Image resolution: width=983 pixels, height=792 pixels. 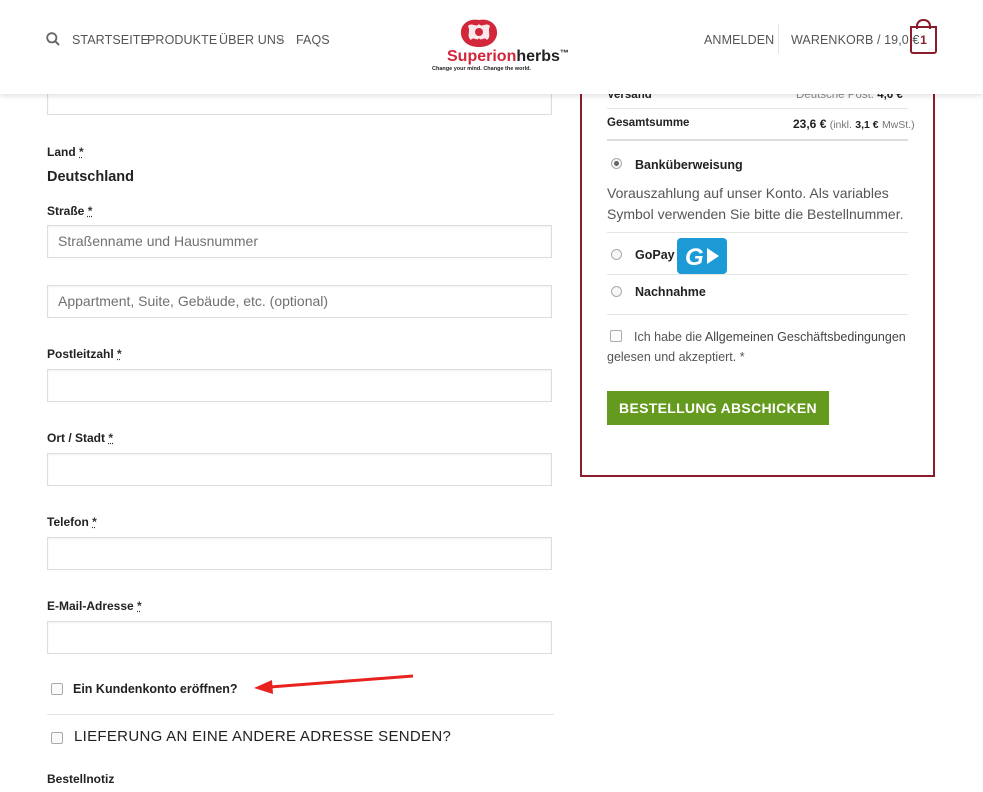 What do you see at coordinates (718, 408) in the screenshot?
I see `place-order-button: BESTELLUNG ABSCHICKEN` at bounding box center [718, 408].